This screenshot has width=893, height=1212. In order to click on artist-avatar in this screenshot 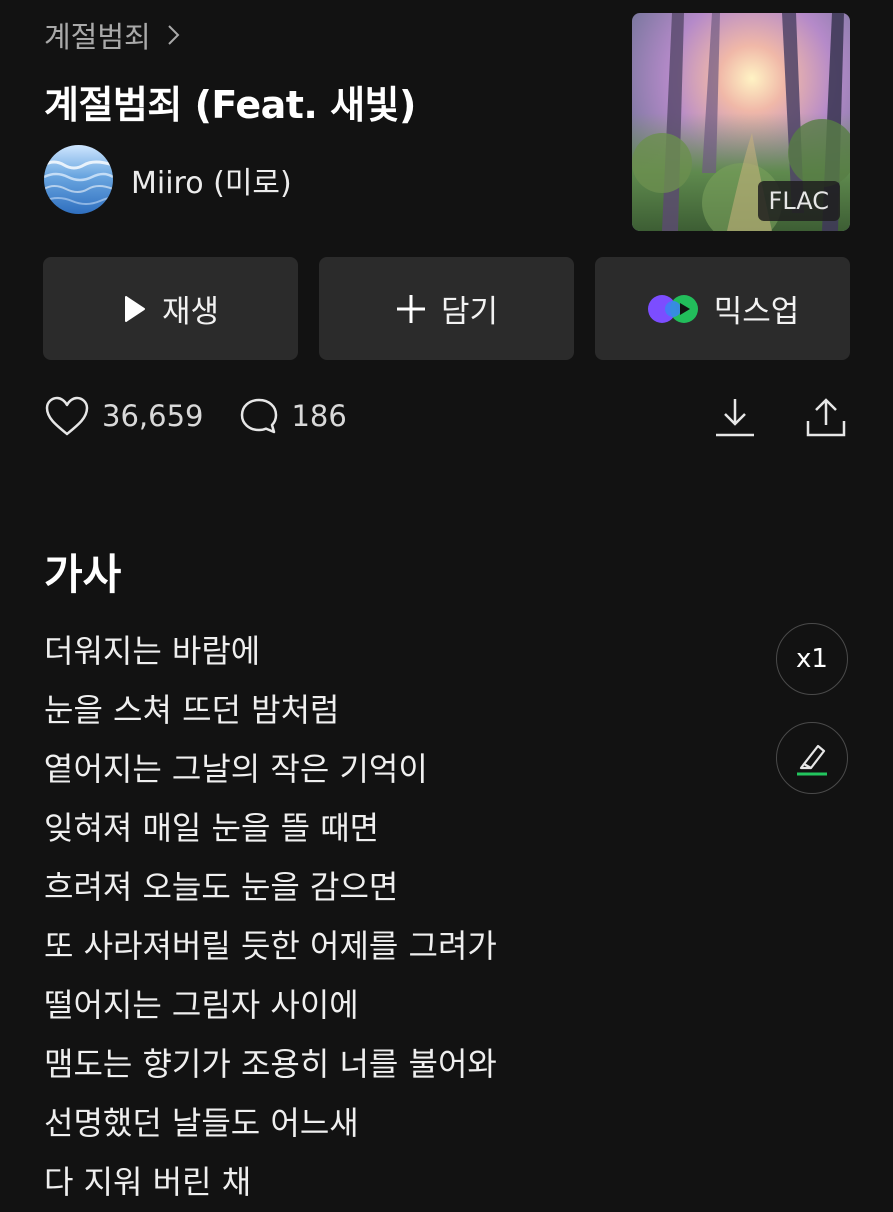, I will do `click(78, 179)`.